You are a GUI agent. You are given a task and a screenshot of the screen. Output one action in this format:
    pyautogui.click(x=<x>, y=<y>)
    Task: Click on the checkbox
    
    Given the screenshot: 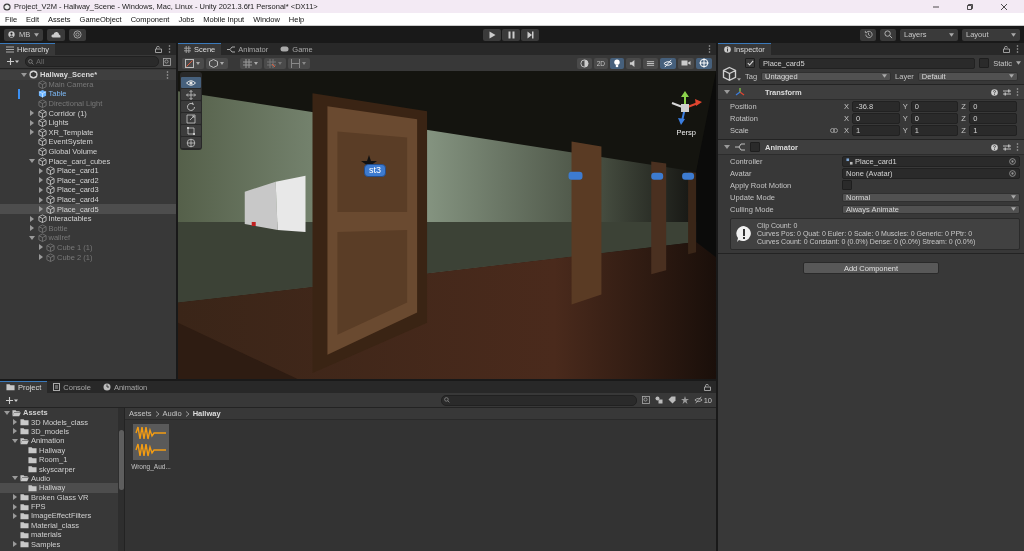 What is the action you would take?
    pyautogui.click(x=847, y=185)
    